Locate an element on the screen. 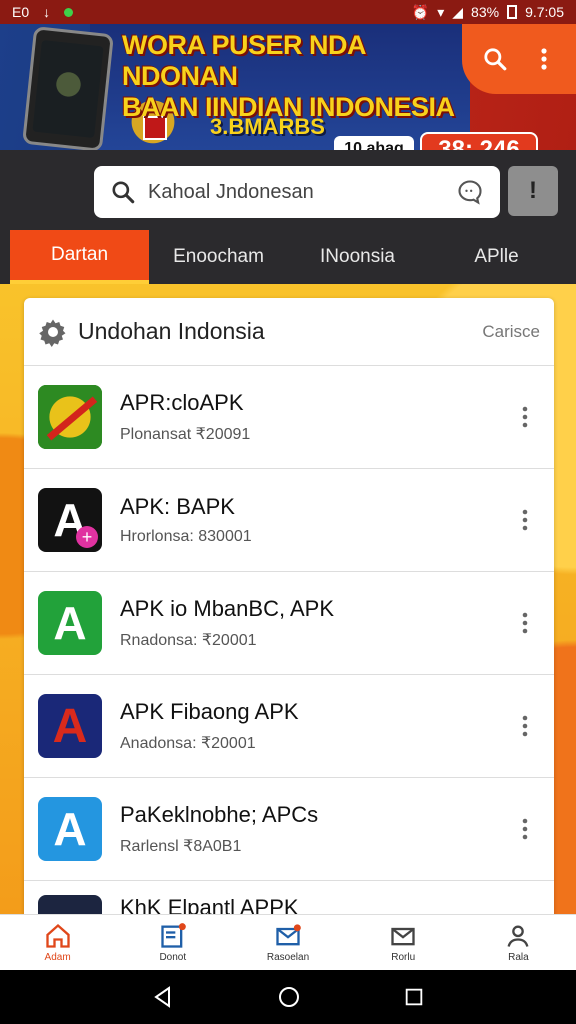  nav-rorlu: Rorlu is located at coordinates (403, 942).